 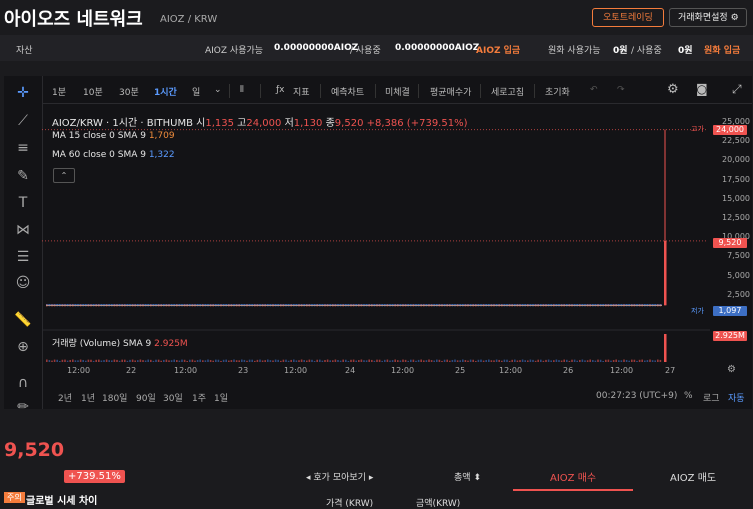 What do you see at coordinates (88, 397) in the screenshot?
I see `range-1y: 1년` at bounding box center [88, 397].